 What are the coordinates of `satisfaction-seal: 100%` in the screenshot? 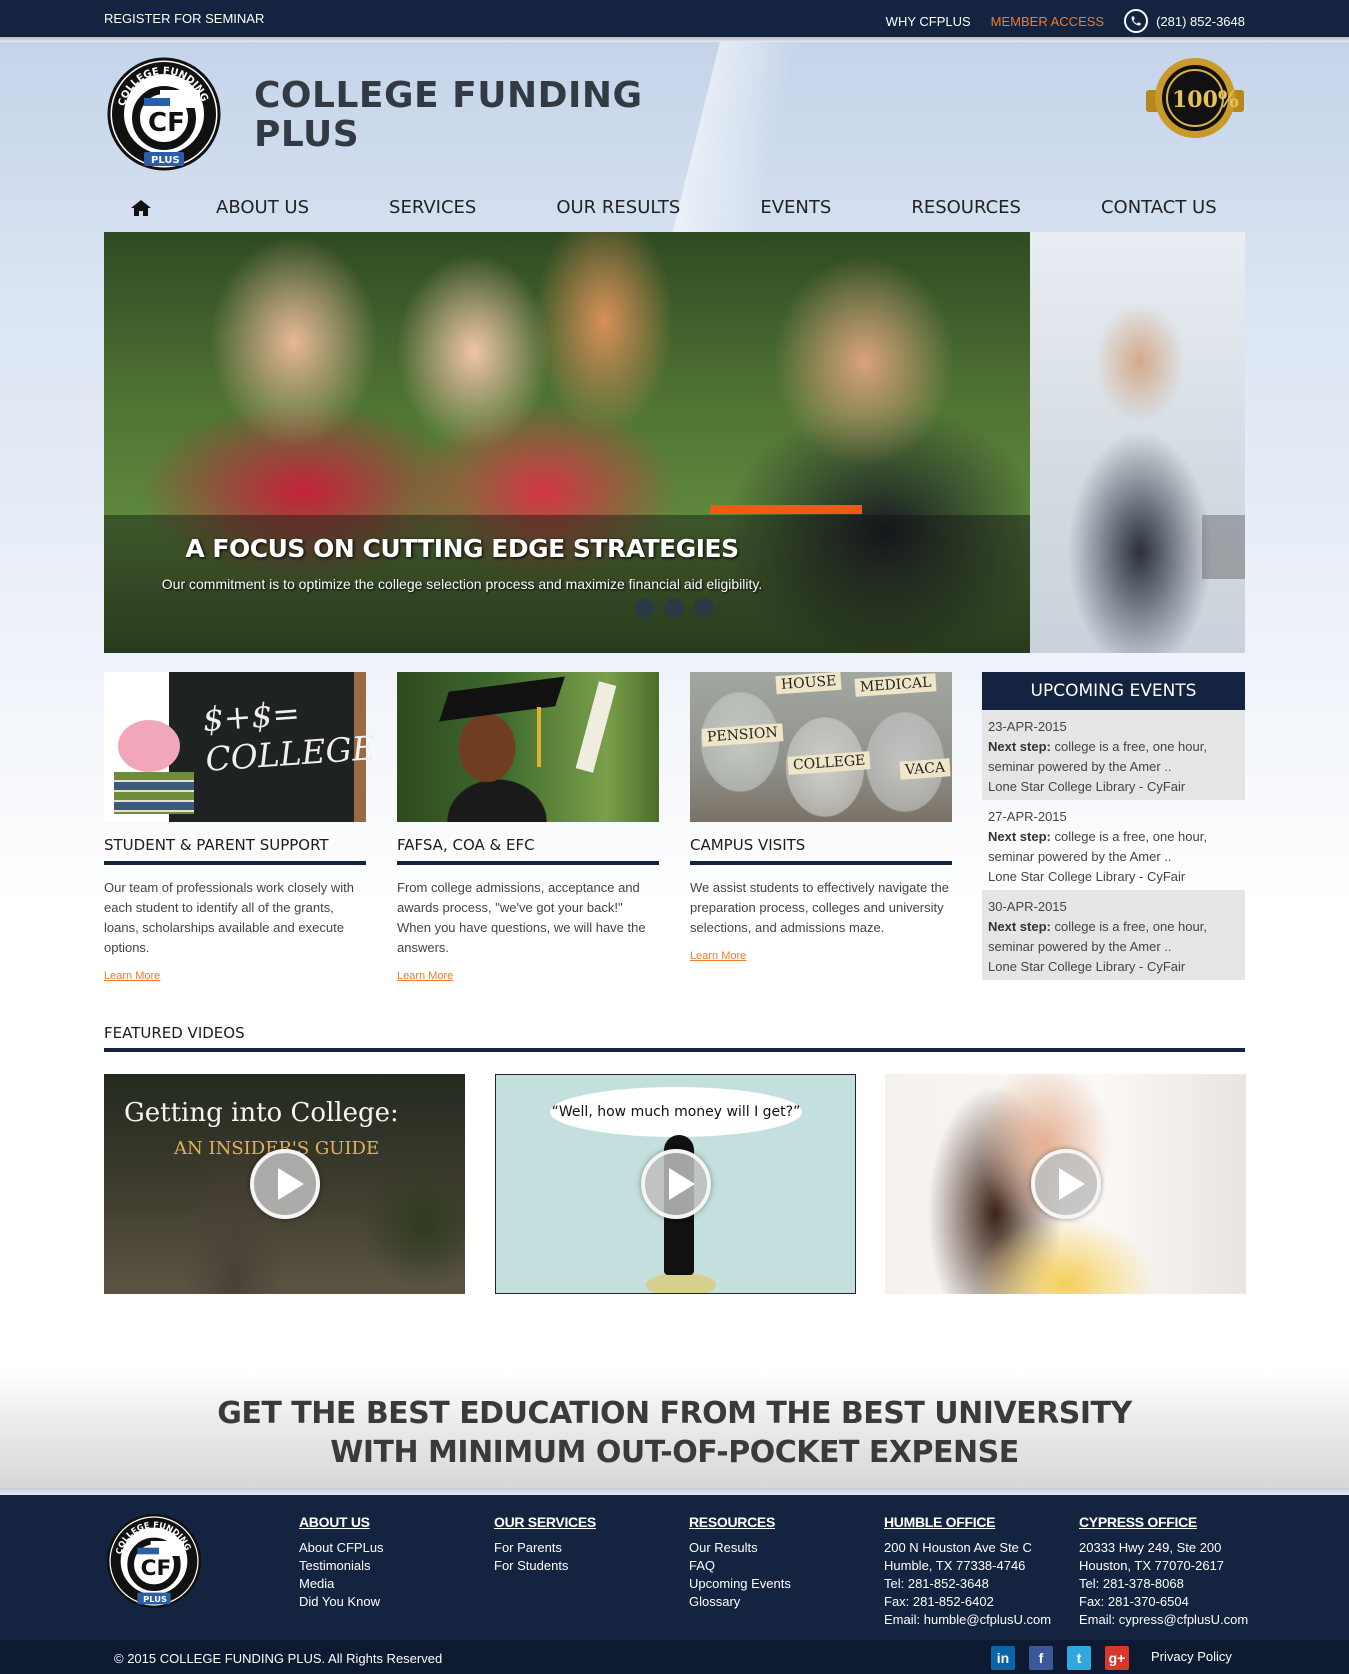 It's located at (1195, 98).